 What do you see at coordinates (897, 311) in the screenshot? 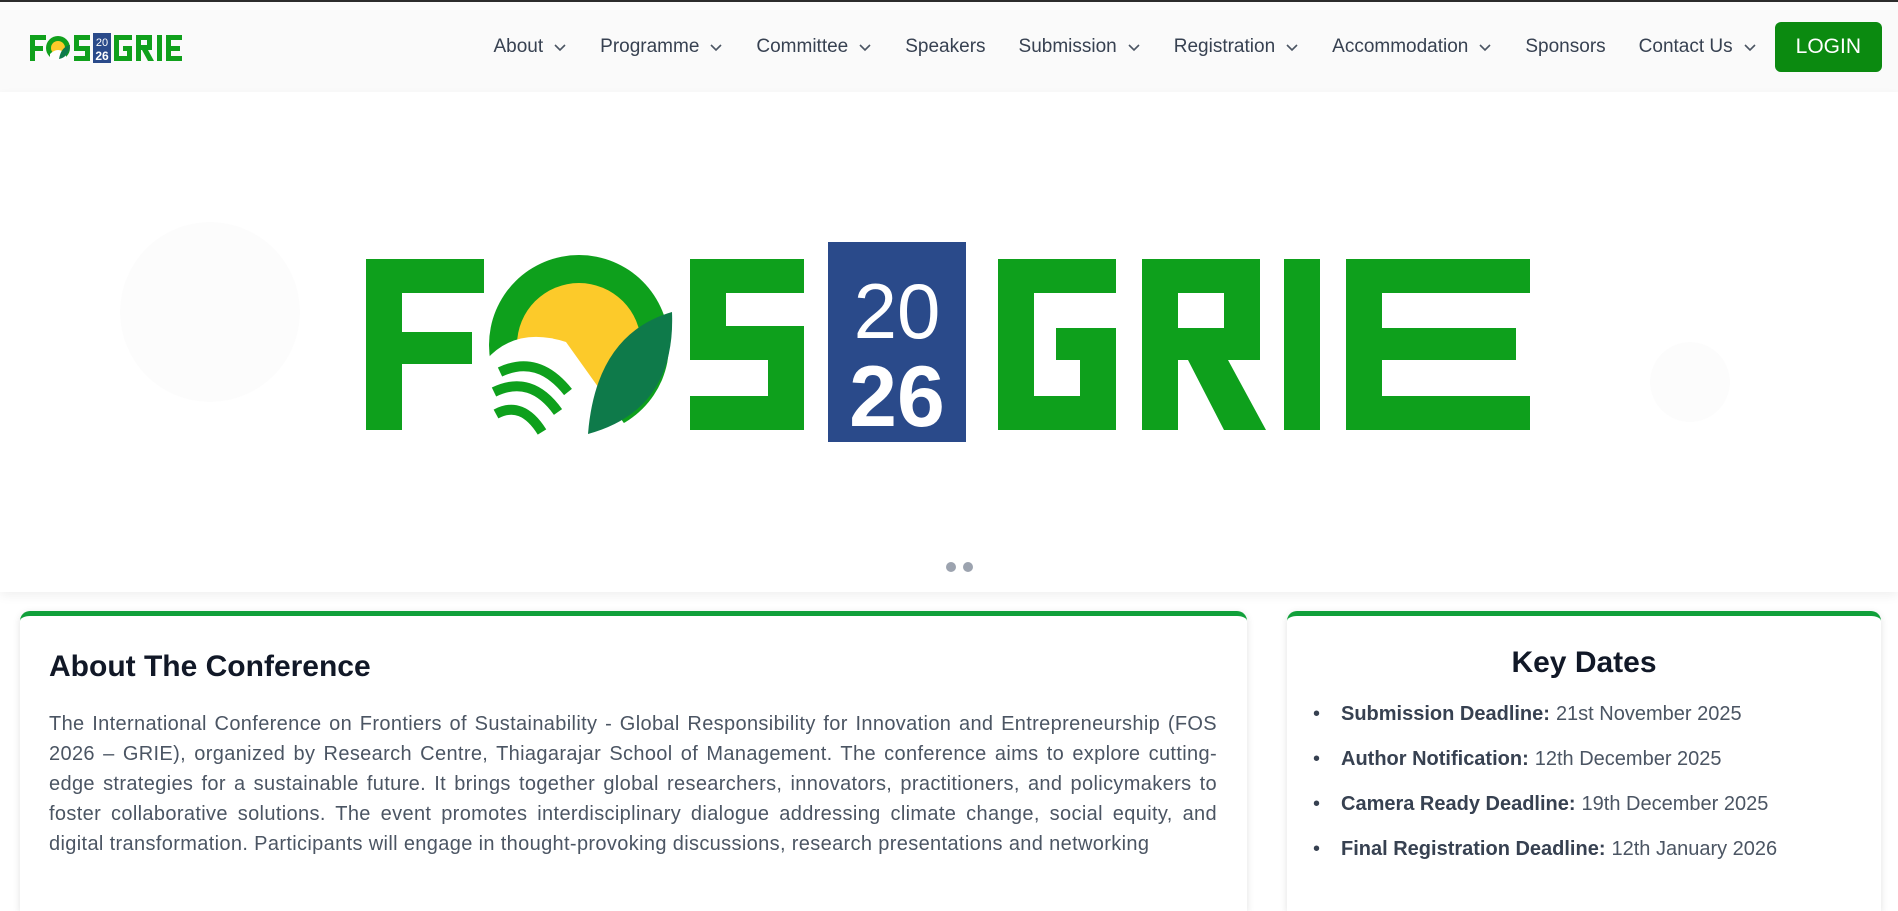
I see `hero-year-top: 20` at bounding box center [897, 311].